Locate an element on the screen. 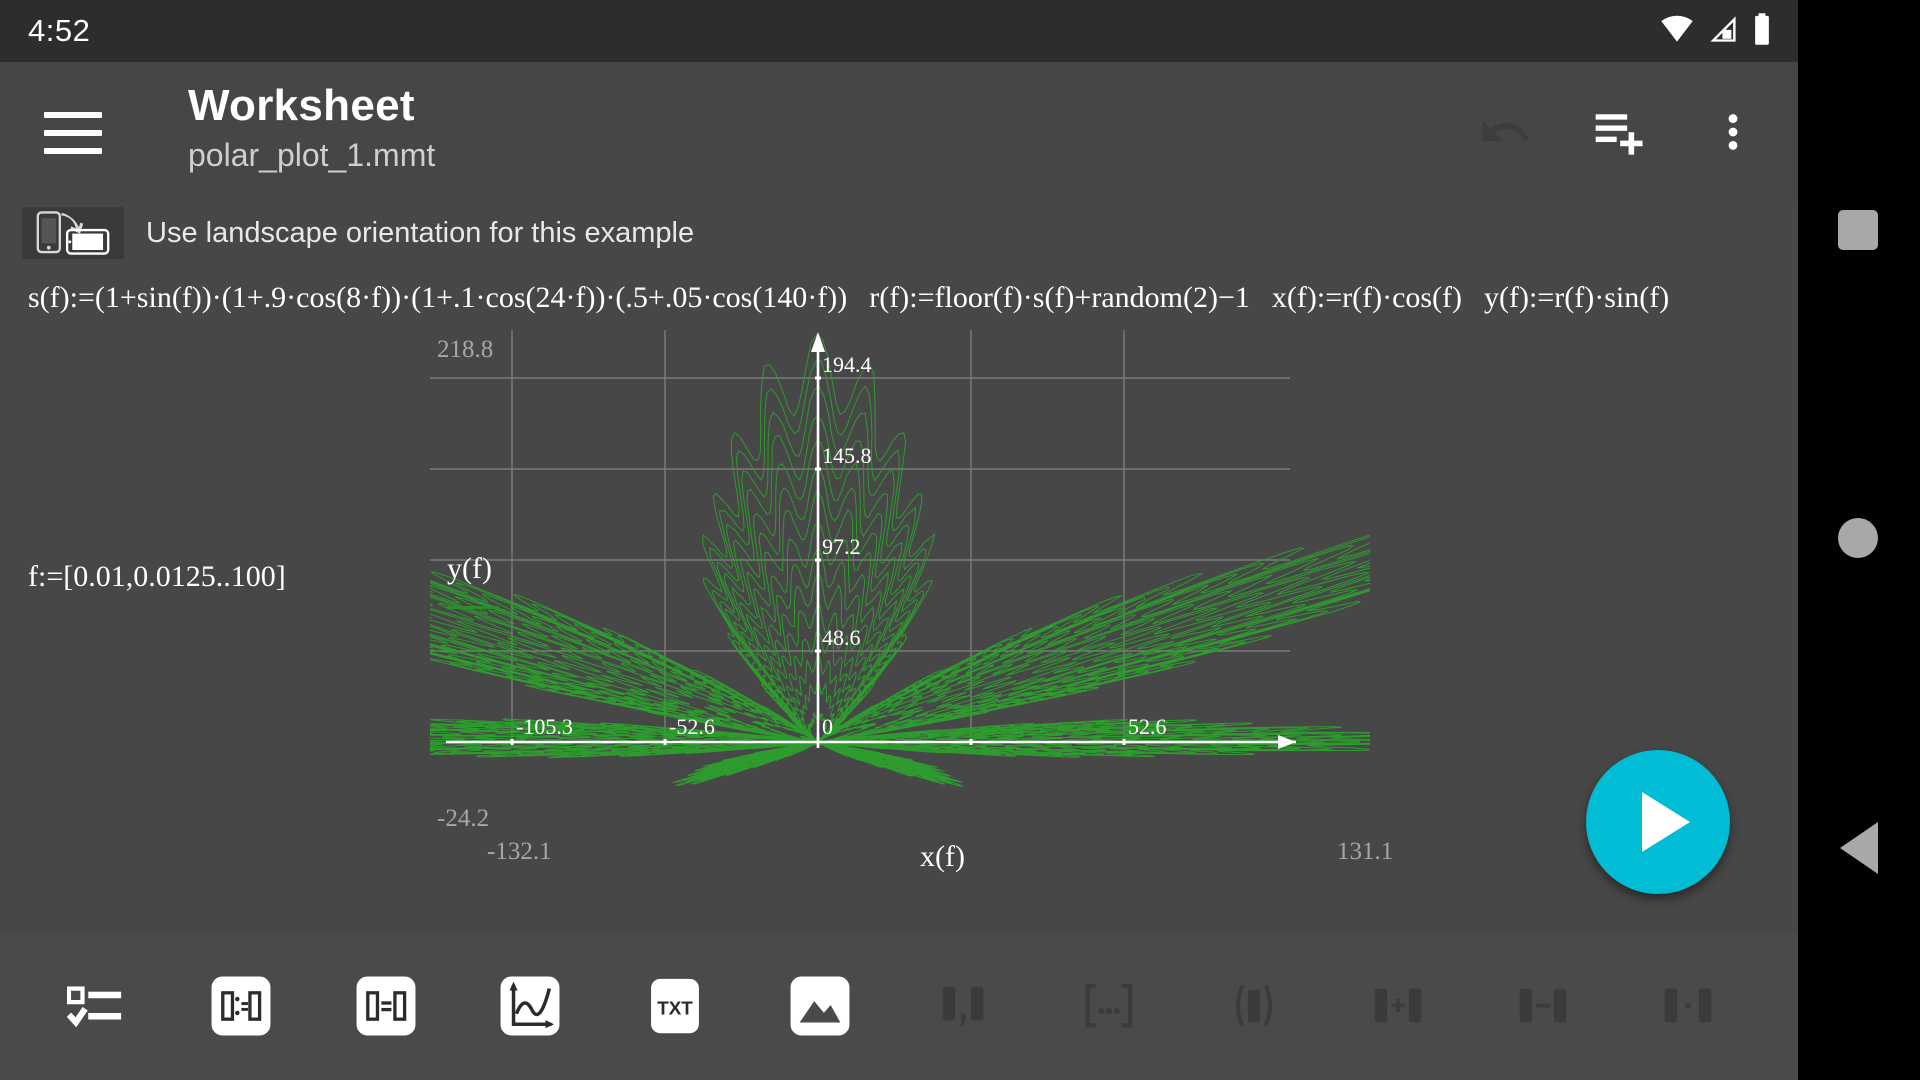  bottom-toolbar: TXT is located at coordinates (899, 1006).